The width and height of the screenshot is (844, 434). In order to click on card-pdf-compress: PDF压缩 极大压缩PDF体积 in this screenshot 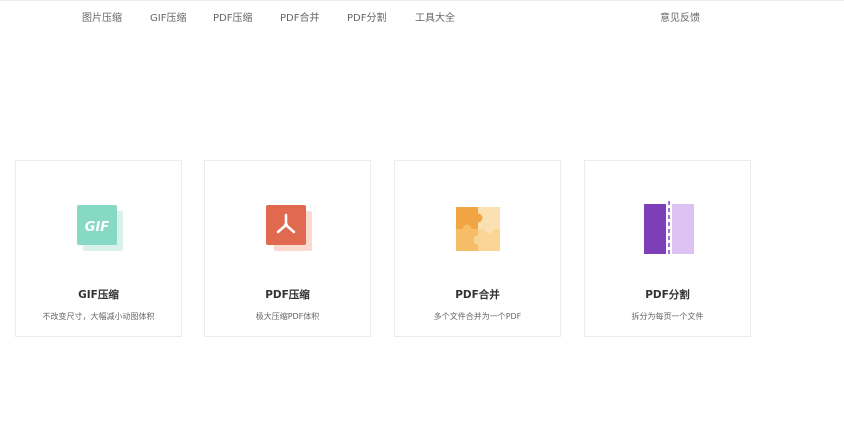, I will do `click(287, 248)`.